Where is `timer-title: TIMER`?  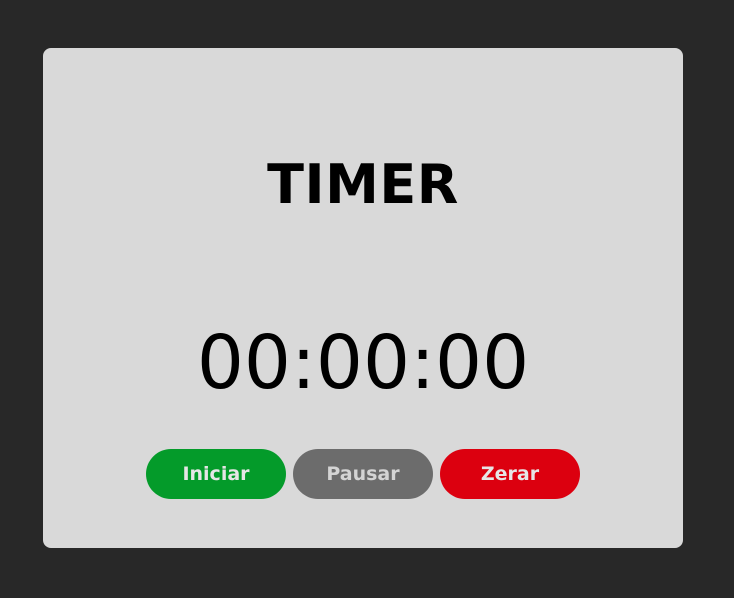
timer-title: TIMER is located at coordinates (363, 184).